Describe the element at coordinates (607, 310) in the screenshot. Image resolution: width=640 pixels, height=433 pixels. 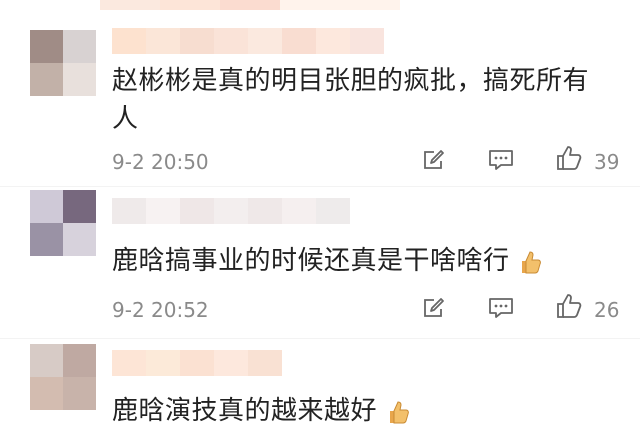
I see `like-count: 26` at that location.